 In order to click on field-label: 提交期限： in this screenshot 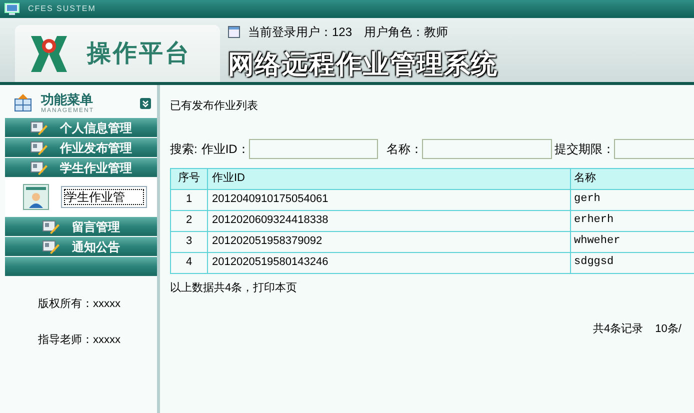, I will do `click(584, 149)`.